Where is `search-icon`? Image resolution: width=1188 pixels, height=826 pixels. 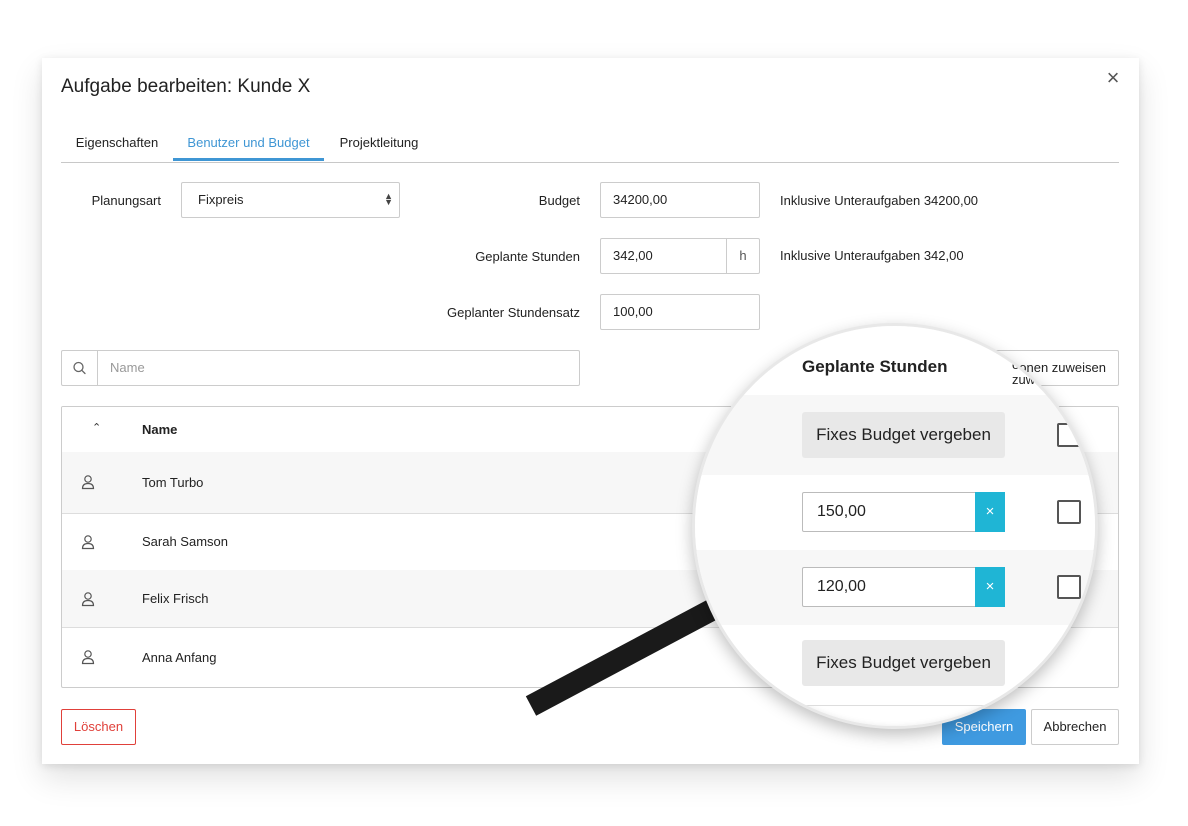
search-icon is located at coordinates (80, 368).